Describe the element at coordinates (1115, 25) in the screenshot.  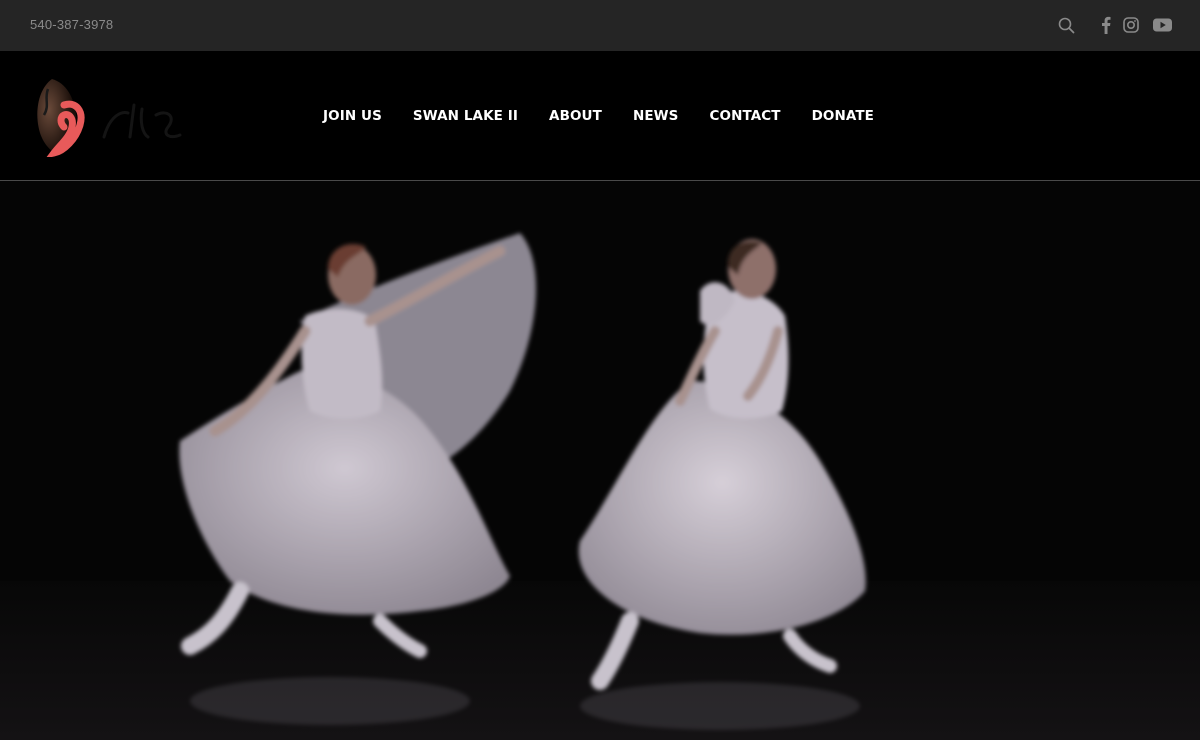
I see `top-bar-icons` at that location.